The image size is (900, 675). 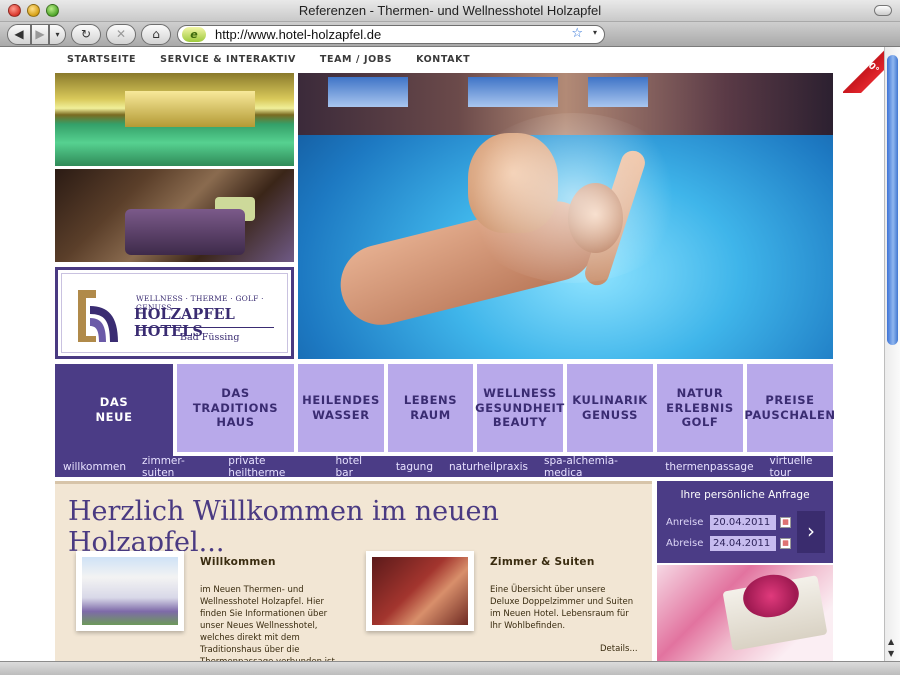 I want to click on tour-360-badge: 360°, so click(x=863, y=71).